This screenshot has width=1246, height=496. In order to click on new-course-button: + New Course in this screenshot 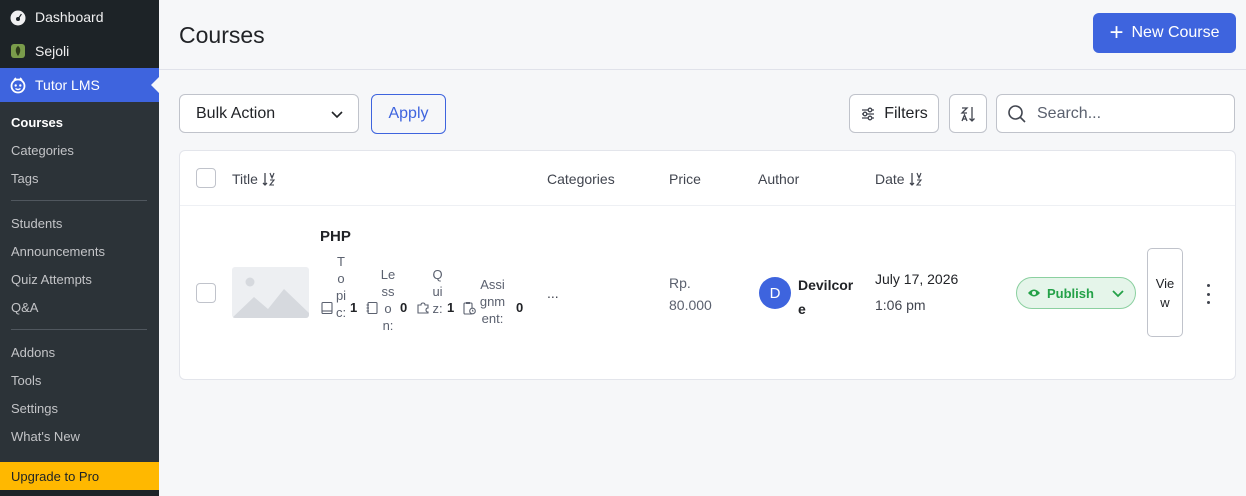, I will do `click(1164, 33)`.